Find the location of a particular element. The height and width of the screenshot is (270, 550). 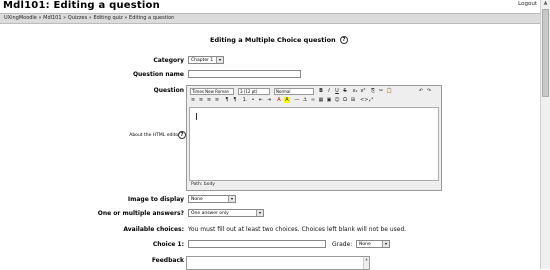

grade-label: Grade: is located at coordinates (342, 244).